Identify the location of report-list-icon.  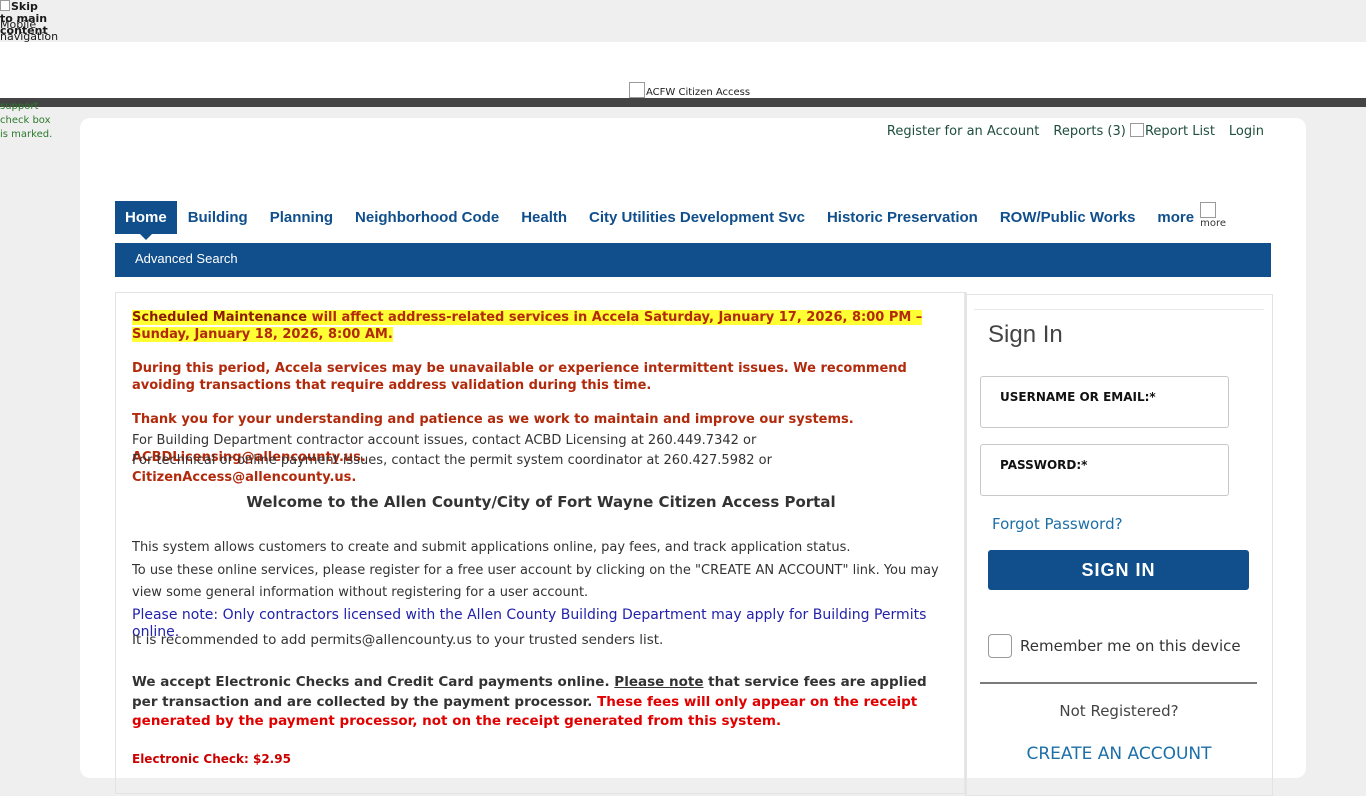
(1136, 130).